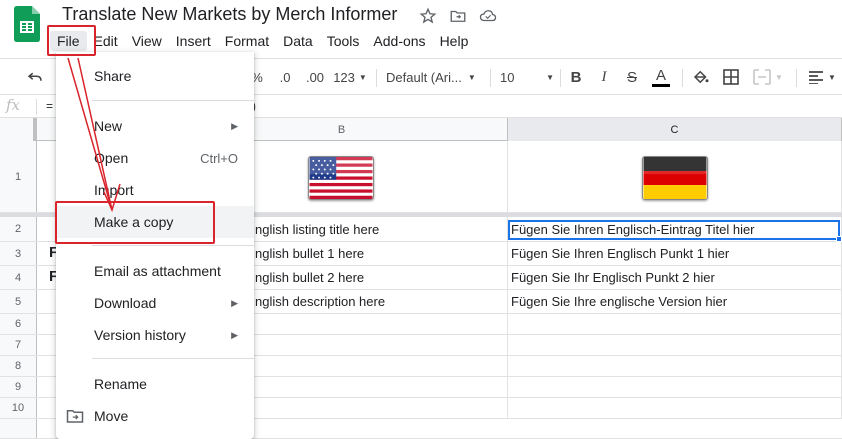  Describe the element at coordinates (343, 41) in the screenshot. I see `menu-tools: Tools` at that location.